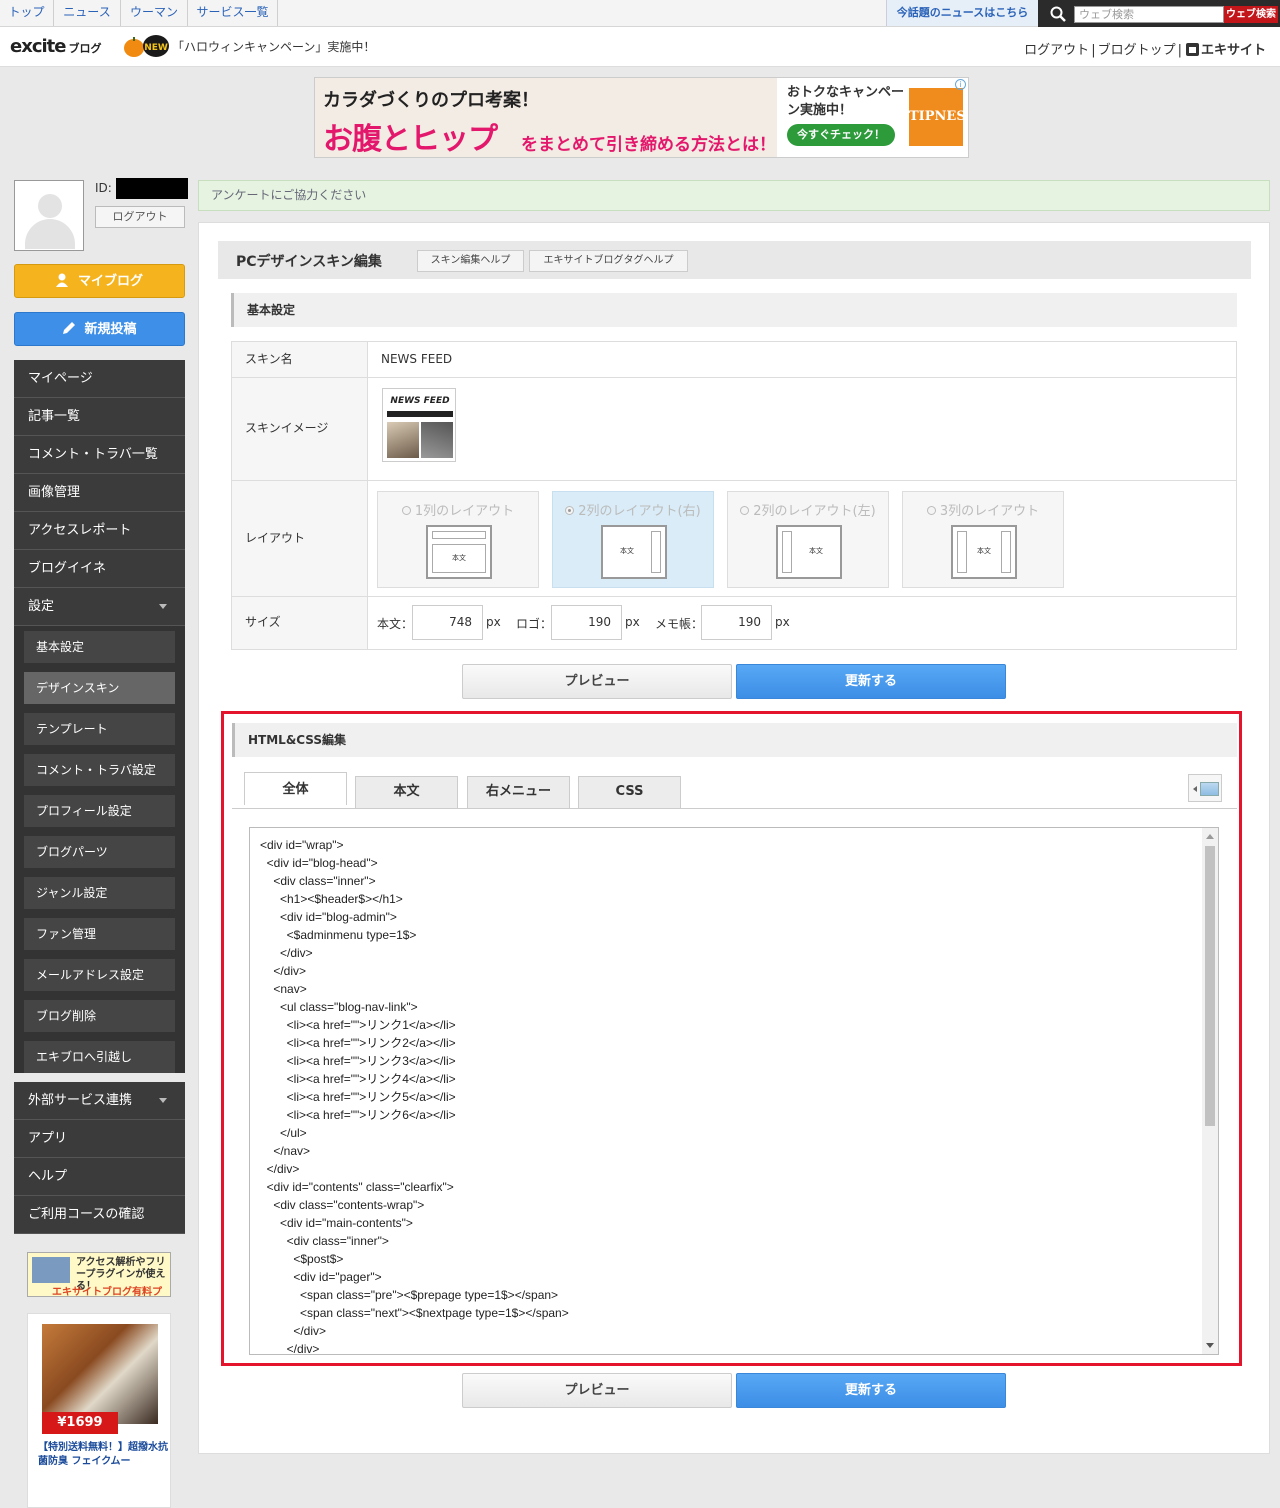 The width and height of the screenshot is (1280, 1508). Describe the element at coordinates (99, 417) in the screenshot. I see `sidebar-item-posts: 記事一覧` at that location.